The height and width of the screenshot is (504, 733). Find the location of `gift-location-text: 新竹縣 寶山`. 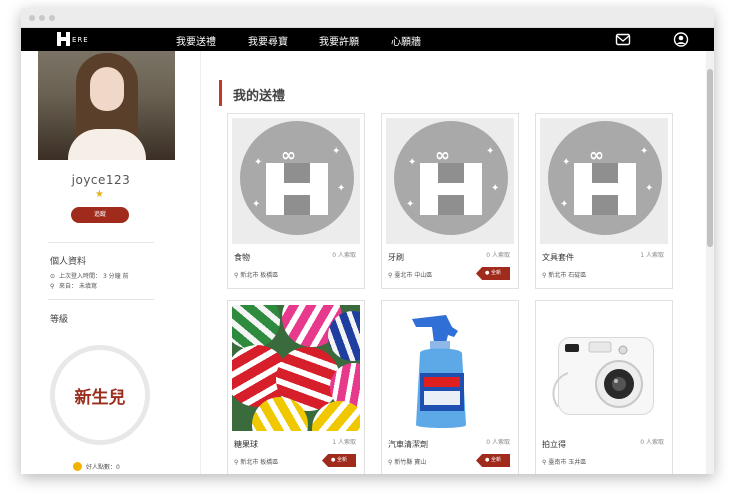

gift-location-text: 新竹縣 寶山 is located at coordinates (410, 462).